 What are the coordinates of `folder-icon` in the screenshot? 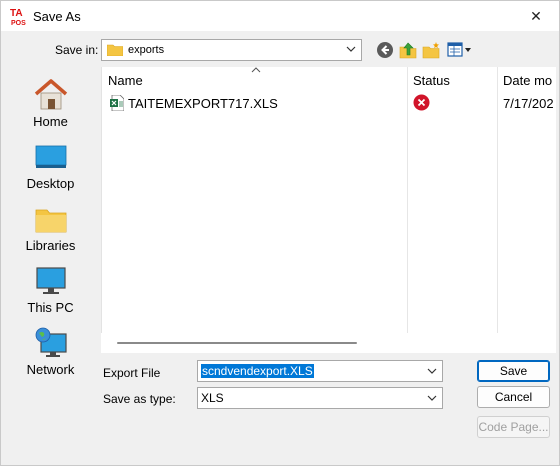 It's located at (115, 50).